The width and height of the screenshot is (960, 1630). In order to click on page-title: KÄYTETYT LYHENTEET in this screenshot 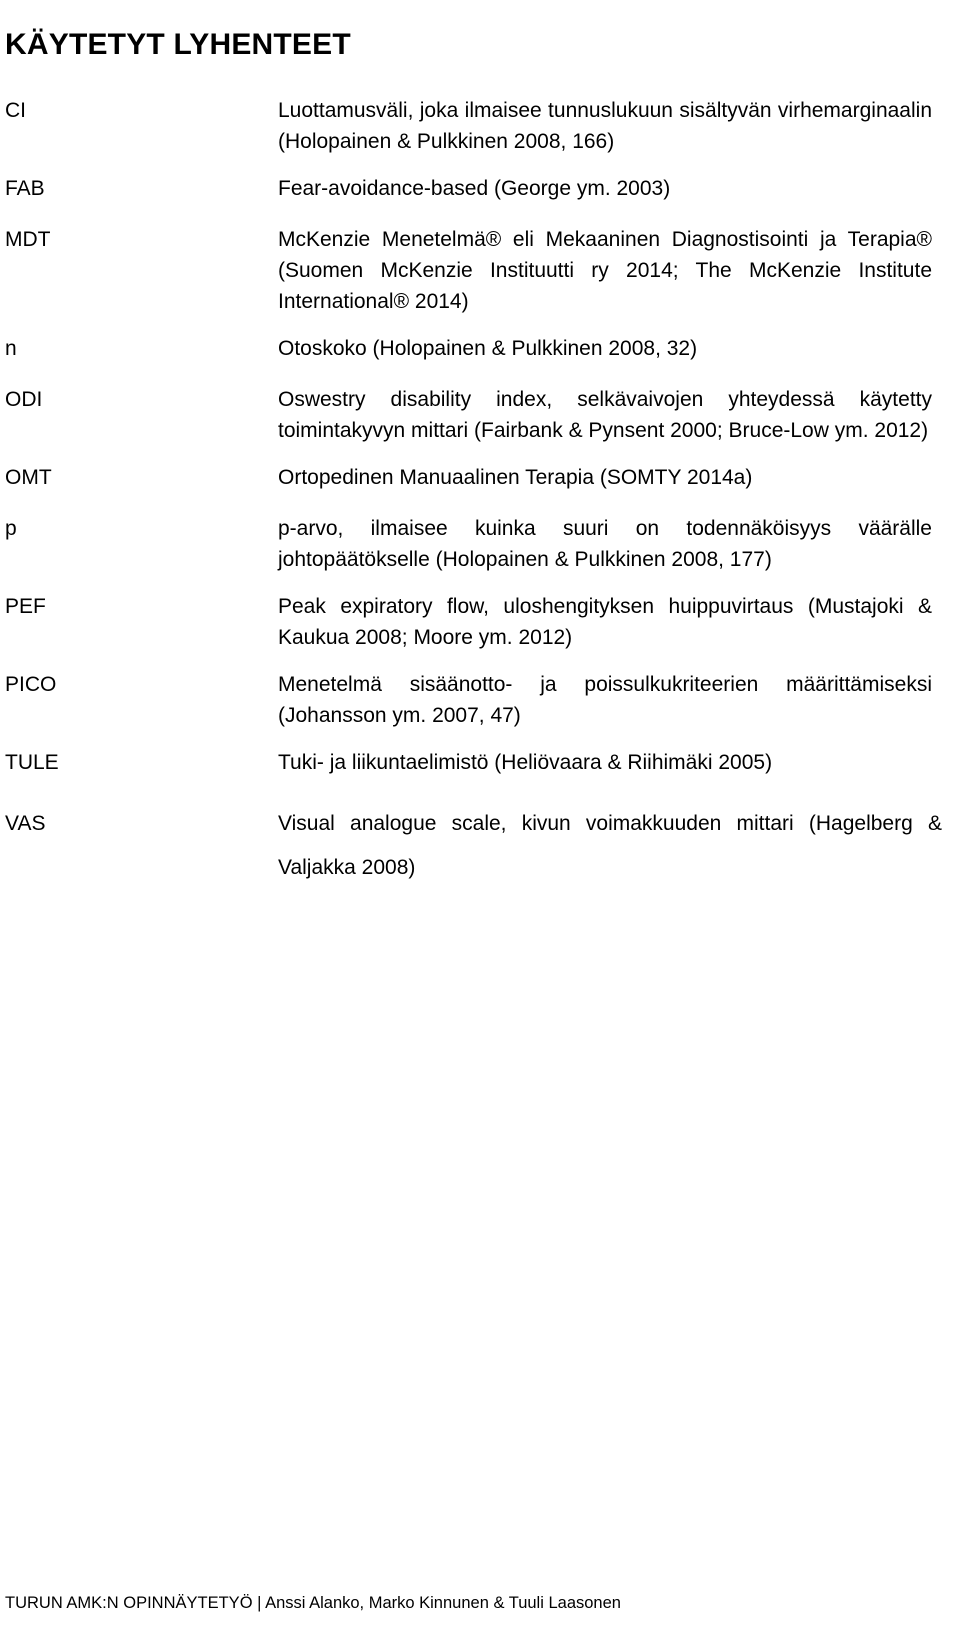, I will do `click(178, 45)`.